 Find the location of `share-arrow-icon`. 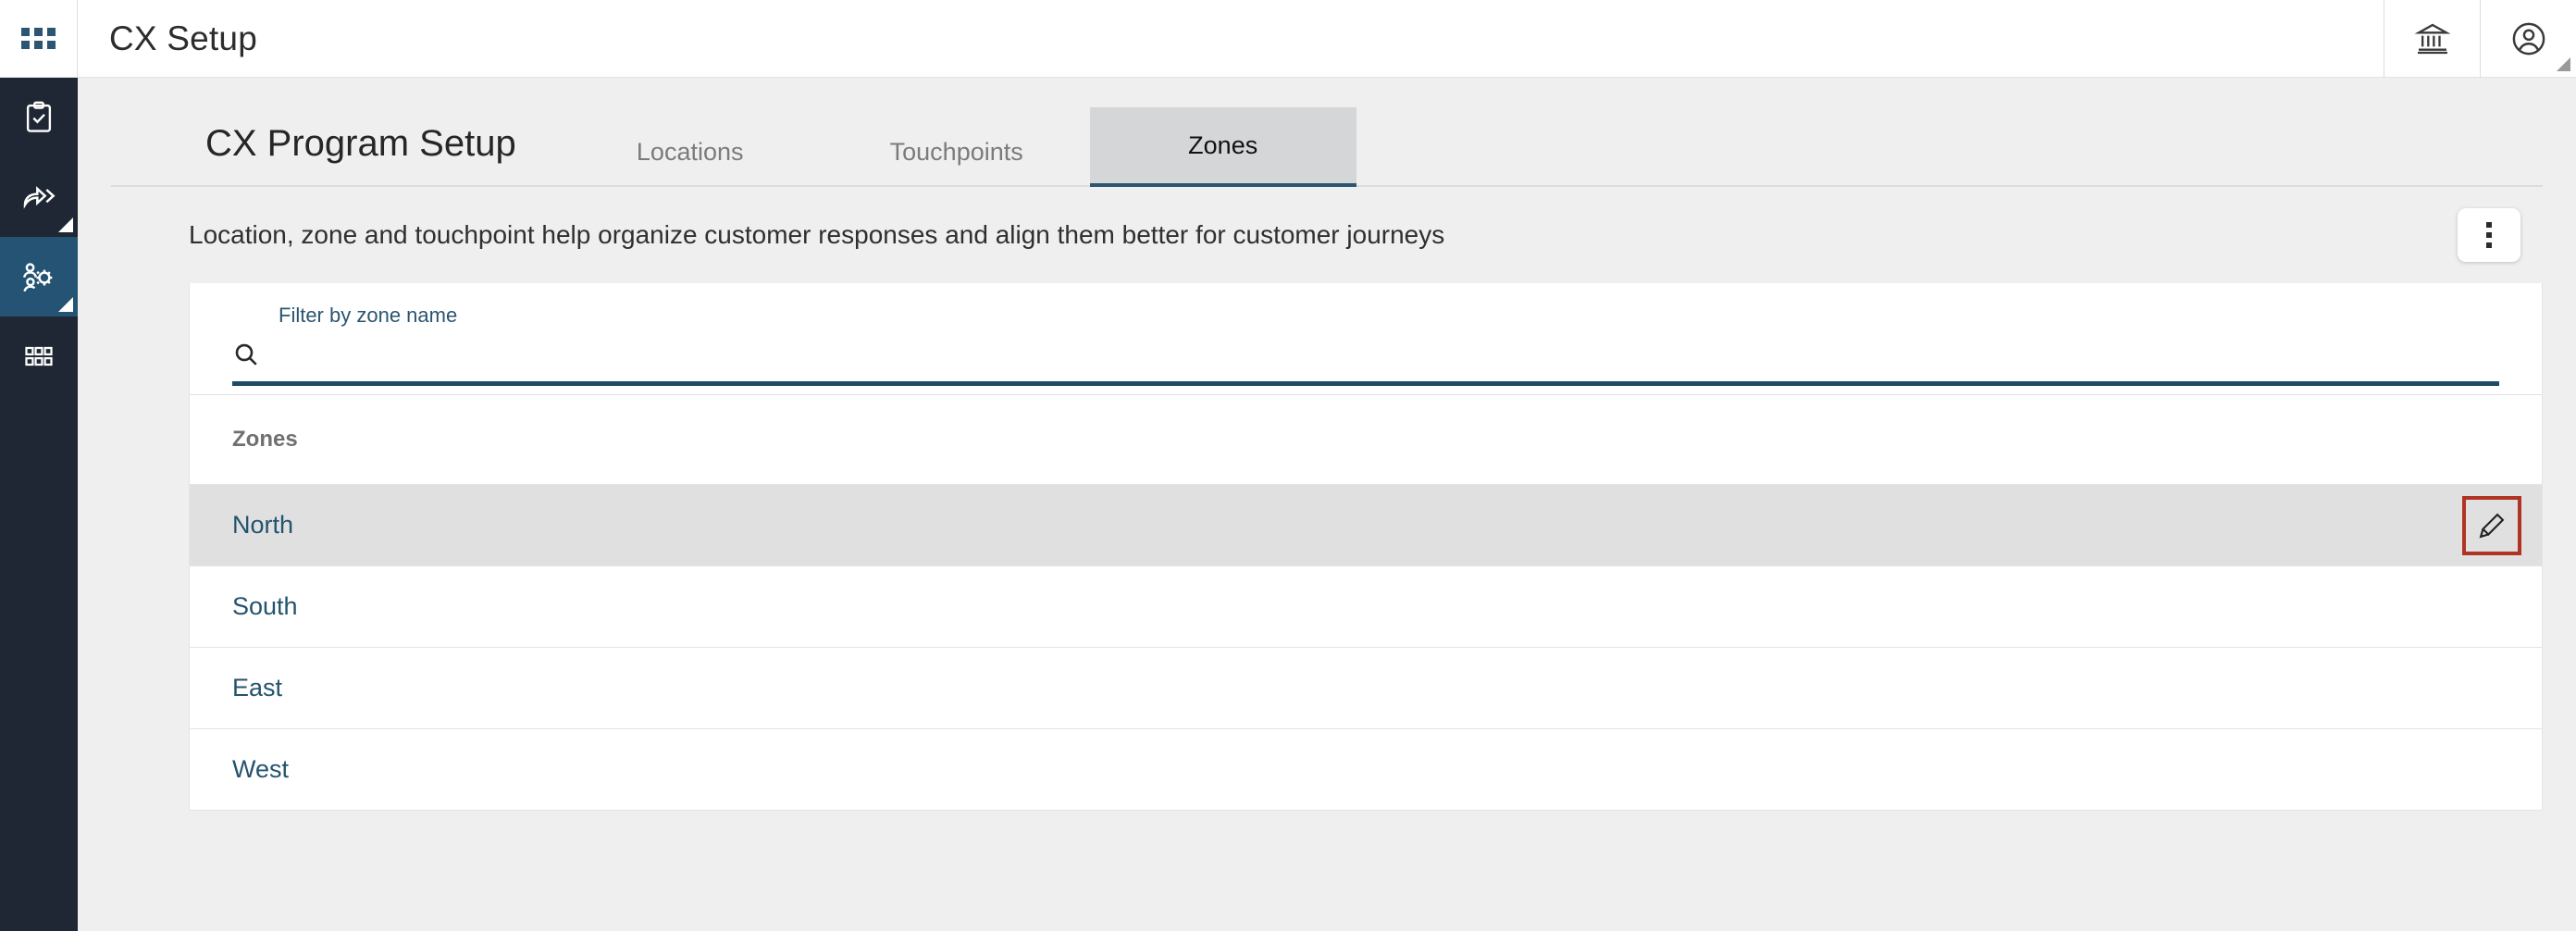

share-arrow-icon is located at coordinates (39, 197).